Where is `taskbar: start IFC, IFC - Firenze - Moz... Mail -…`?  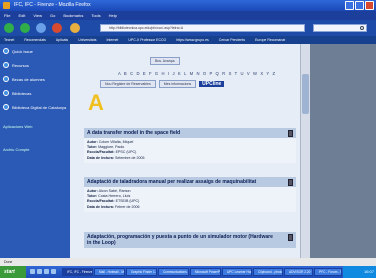 taskbar: start IFC, IFC - Firenze - Moz... Mail -… is located at coordinates (188, 272).